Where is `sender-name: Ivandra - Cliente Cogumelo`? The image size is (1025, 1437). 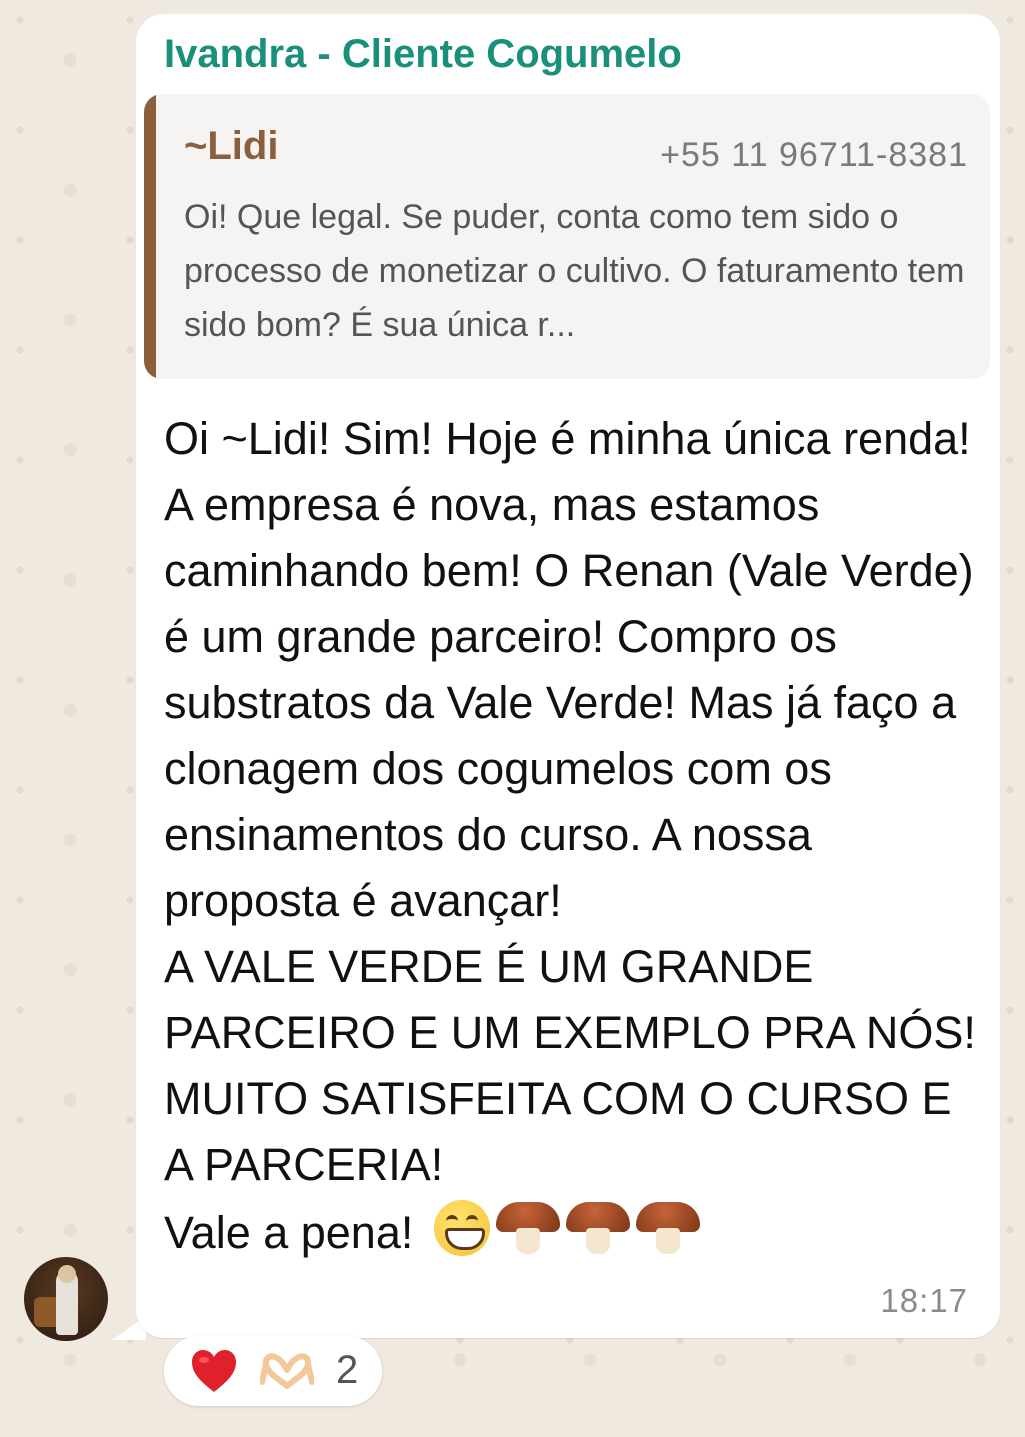 sender-name: Ivandra - Cliente Cogumelo is located at coordinates (423, 54).